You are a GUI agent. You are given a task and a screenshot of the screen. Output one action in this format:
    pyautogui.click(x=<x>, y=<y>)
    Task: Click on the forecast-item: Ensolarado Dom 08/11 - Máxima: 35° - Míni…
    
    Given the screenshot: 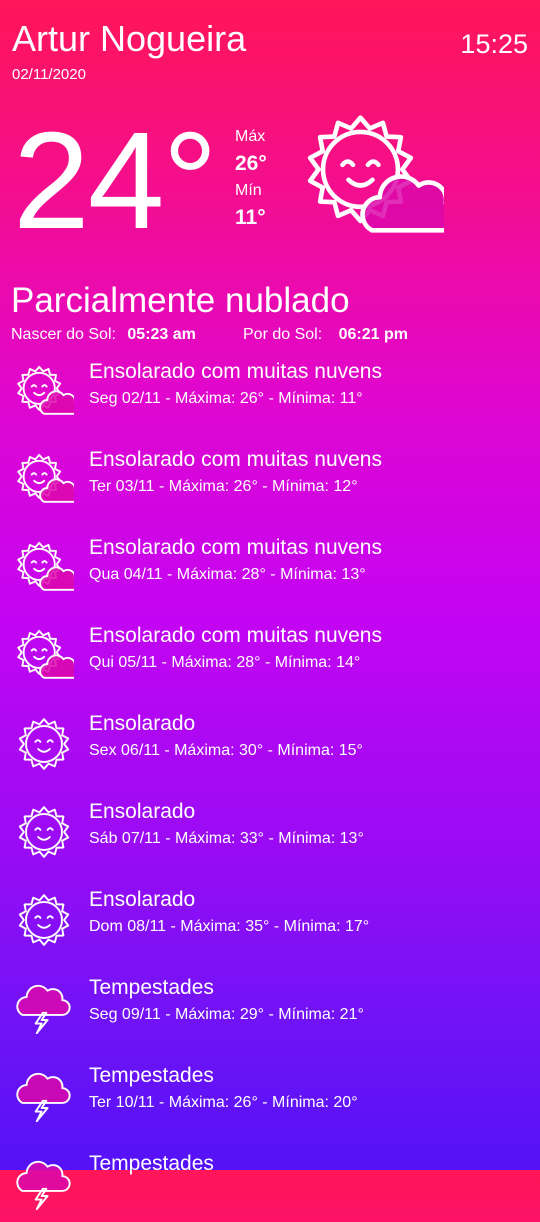 What is the action you would take?
    pyautogui.click(x=270, y=923)
    